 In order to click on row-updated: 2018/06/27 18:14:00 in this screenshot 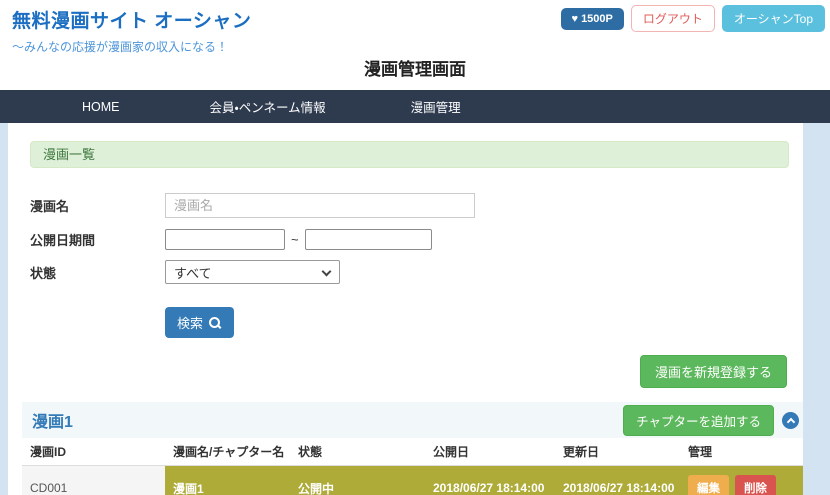, I will do `click(617, 480)`.